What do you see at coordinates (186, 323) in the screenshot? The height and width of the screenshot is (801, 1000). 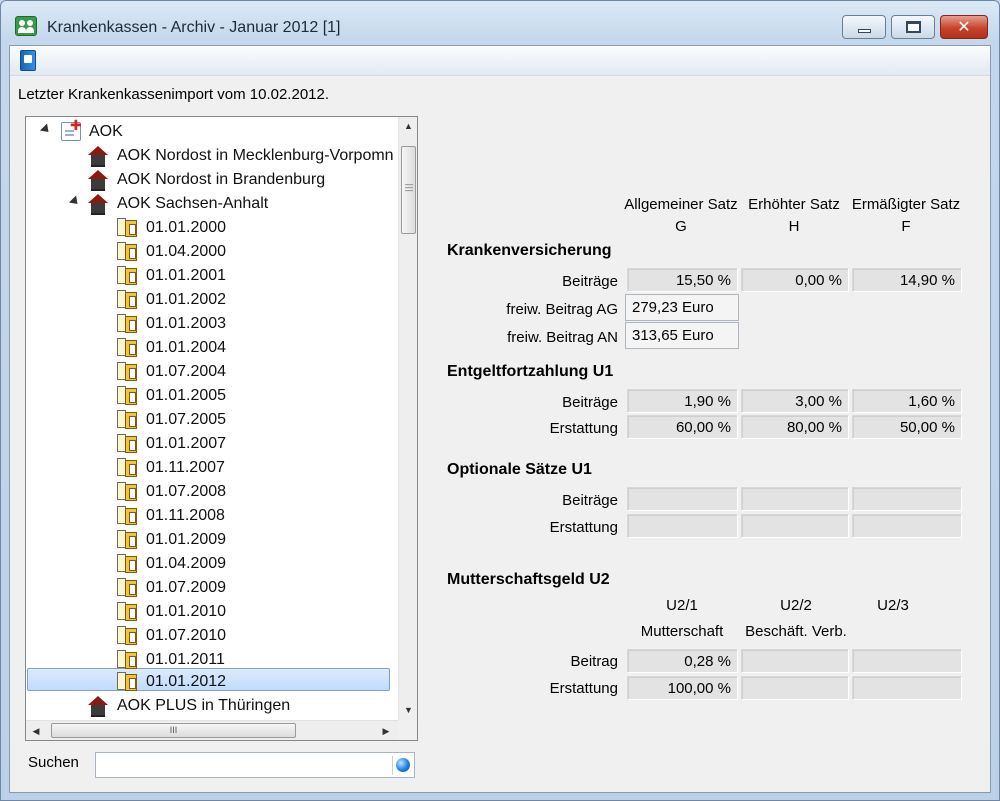 I see `tree-node-label: 01.01.2003` at bounding box center [186, 323].